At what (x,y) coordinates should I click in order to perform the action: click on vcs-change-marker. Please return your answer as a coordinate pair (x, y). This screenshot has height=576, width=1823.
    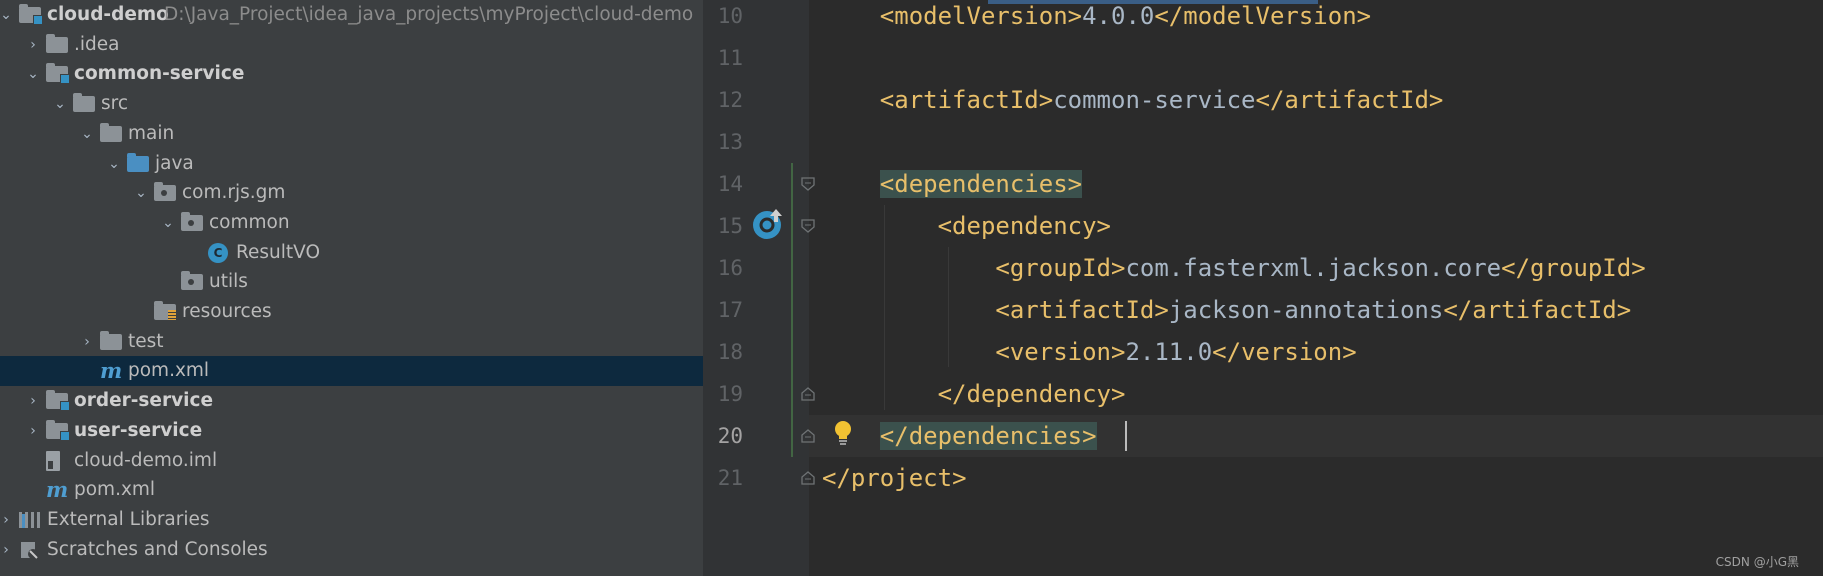
    Looking at the image, I should click on (792, 310).